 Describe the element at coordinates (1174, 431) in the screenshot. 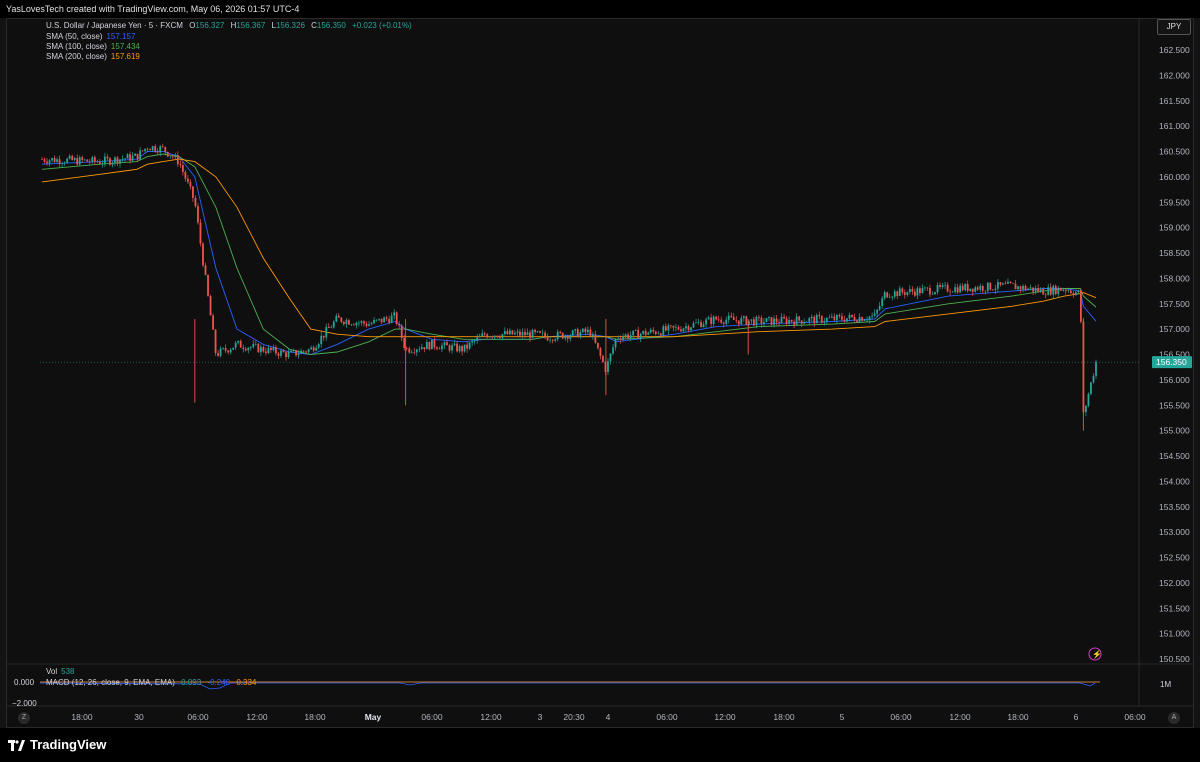

I see `price-tick-label: 155.000` at that location.